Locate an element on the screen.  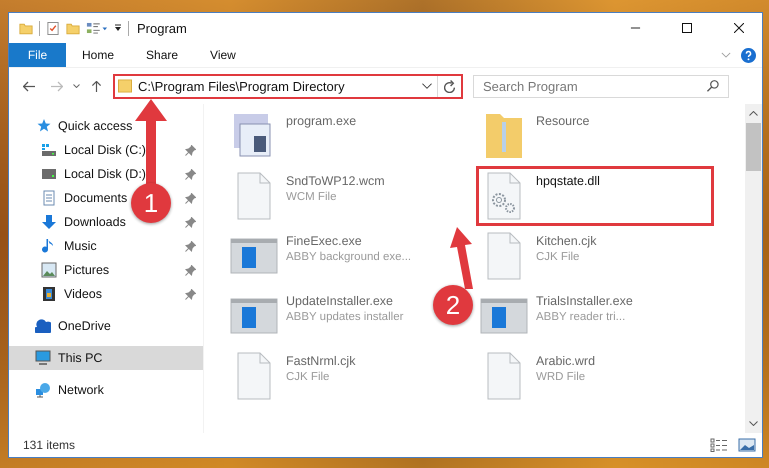
nav-item: Music is located at coordinates (69, 246).